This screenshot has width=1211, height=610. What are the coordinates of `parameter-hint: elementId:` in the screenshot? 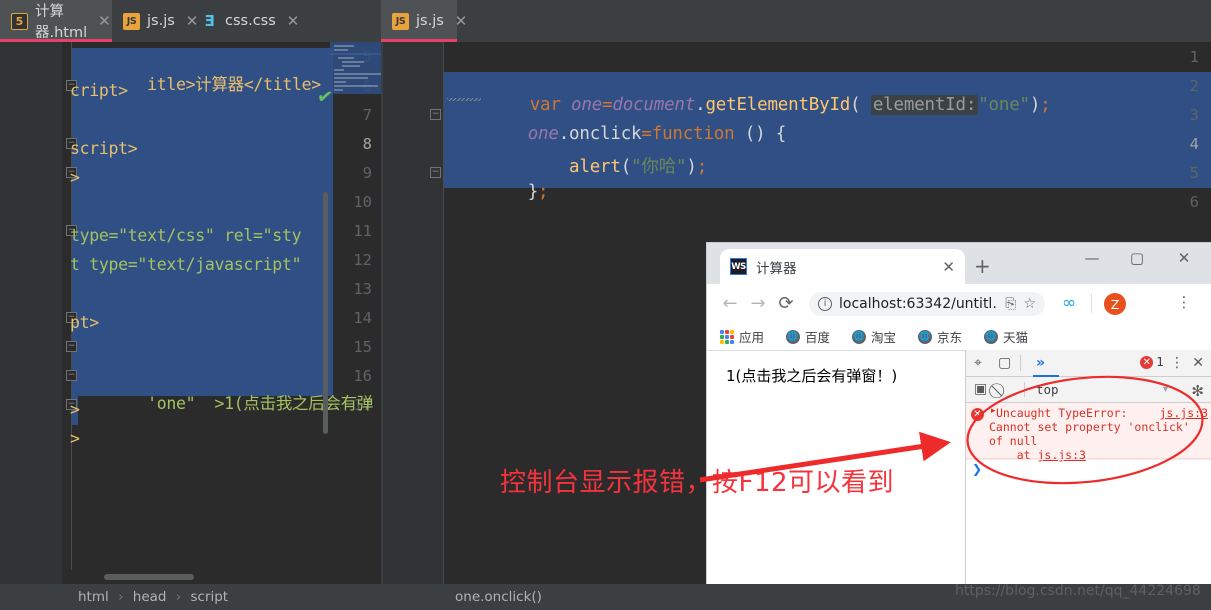 It's located at (924, 105).